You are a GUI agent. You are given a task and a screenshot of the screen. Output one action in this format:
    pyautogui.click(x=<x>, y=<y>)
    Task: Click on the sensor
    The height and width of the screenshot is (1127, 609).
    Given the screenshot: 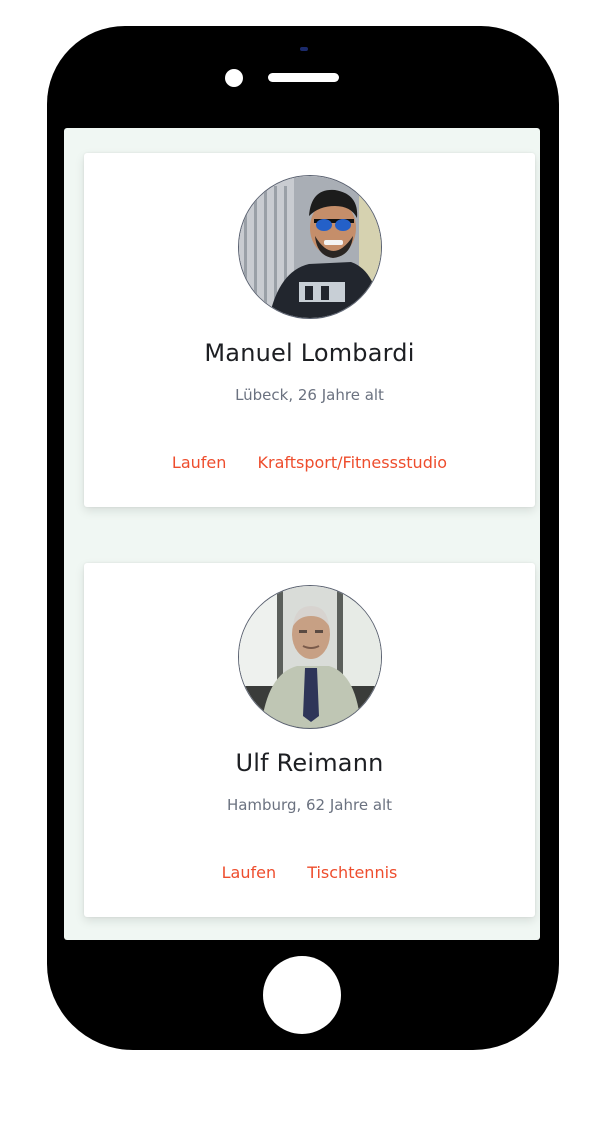 What is the action you would take?
    pyautogui.click(x=304, y=49)
    